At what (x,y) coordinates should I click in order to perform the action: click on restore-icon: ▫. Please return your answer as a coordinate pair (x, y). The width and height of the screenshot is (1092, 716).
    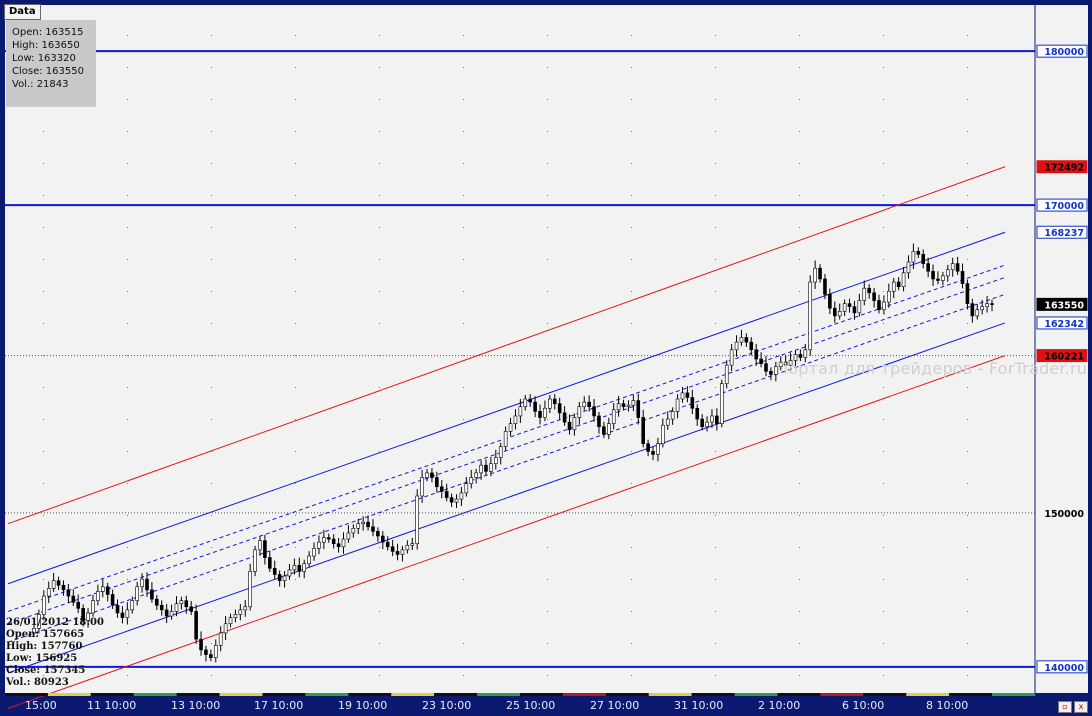
    Looking at the image, I should click on (1065, 707).